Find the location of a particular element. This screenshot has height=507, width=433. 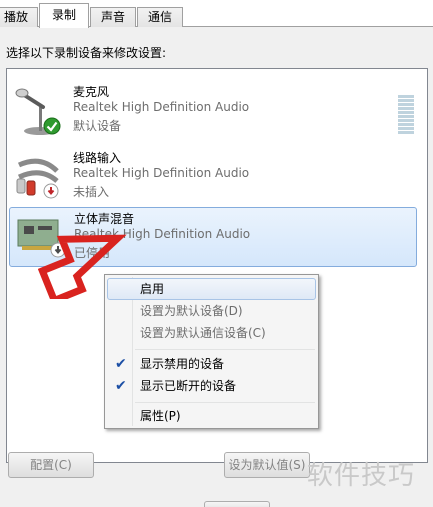

microphone-icon is located at coordinates (38, 111).